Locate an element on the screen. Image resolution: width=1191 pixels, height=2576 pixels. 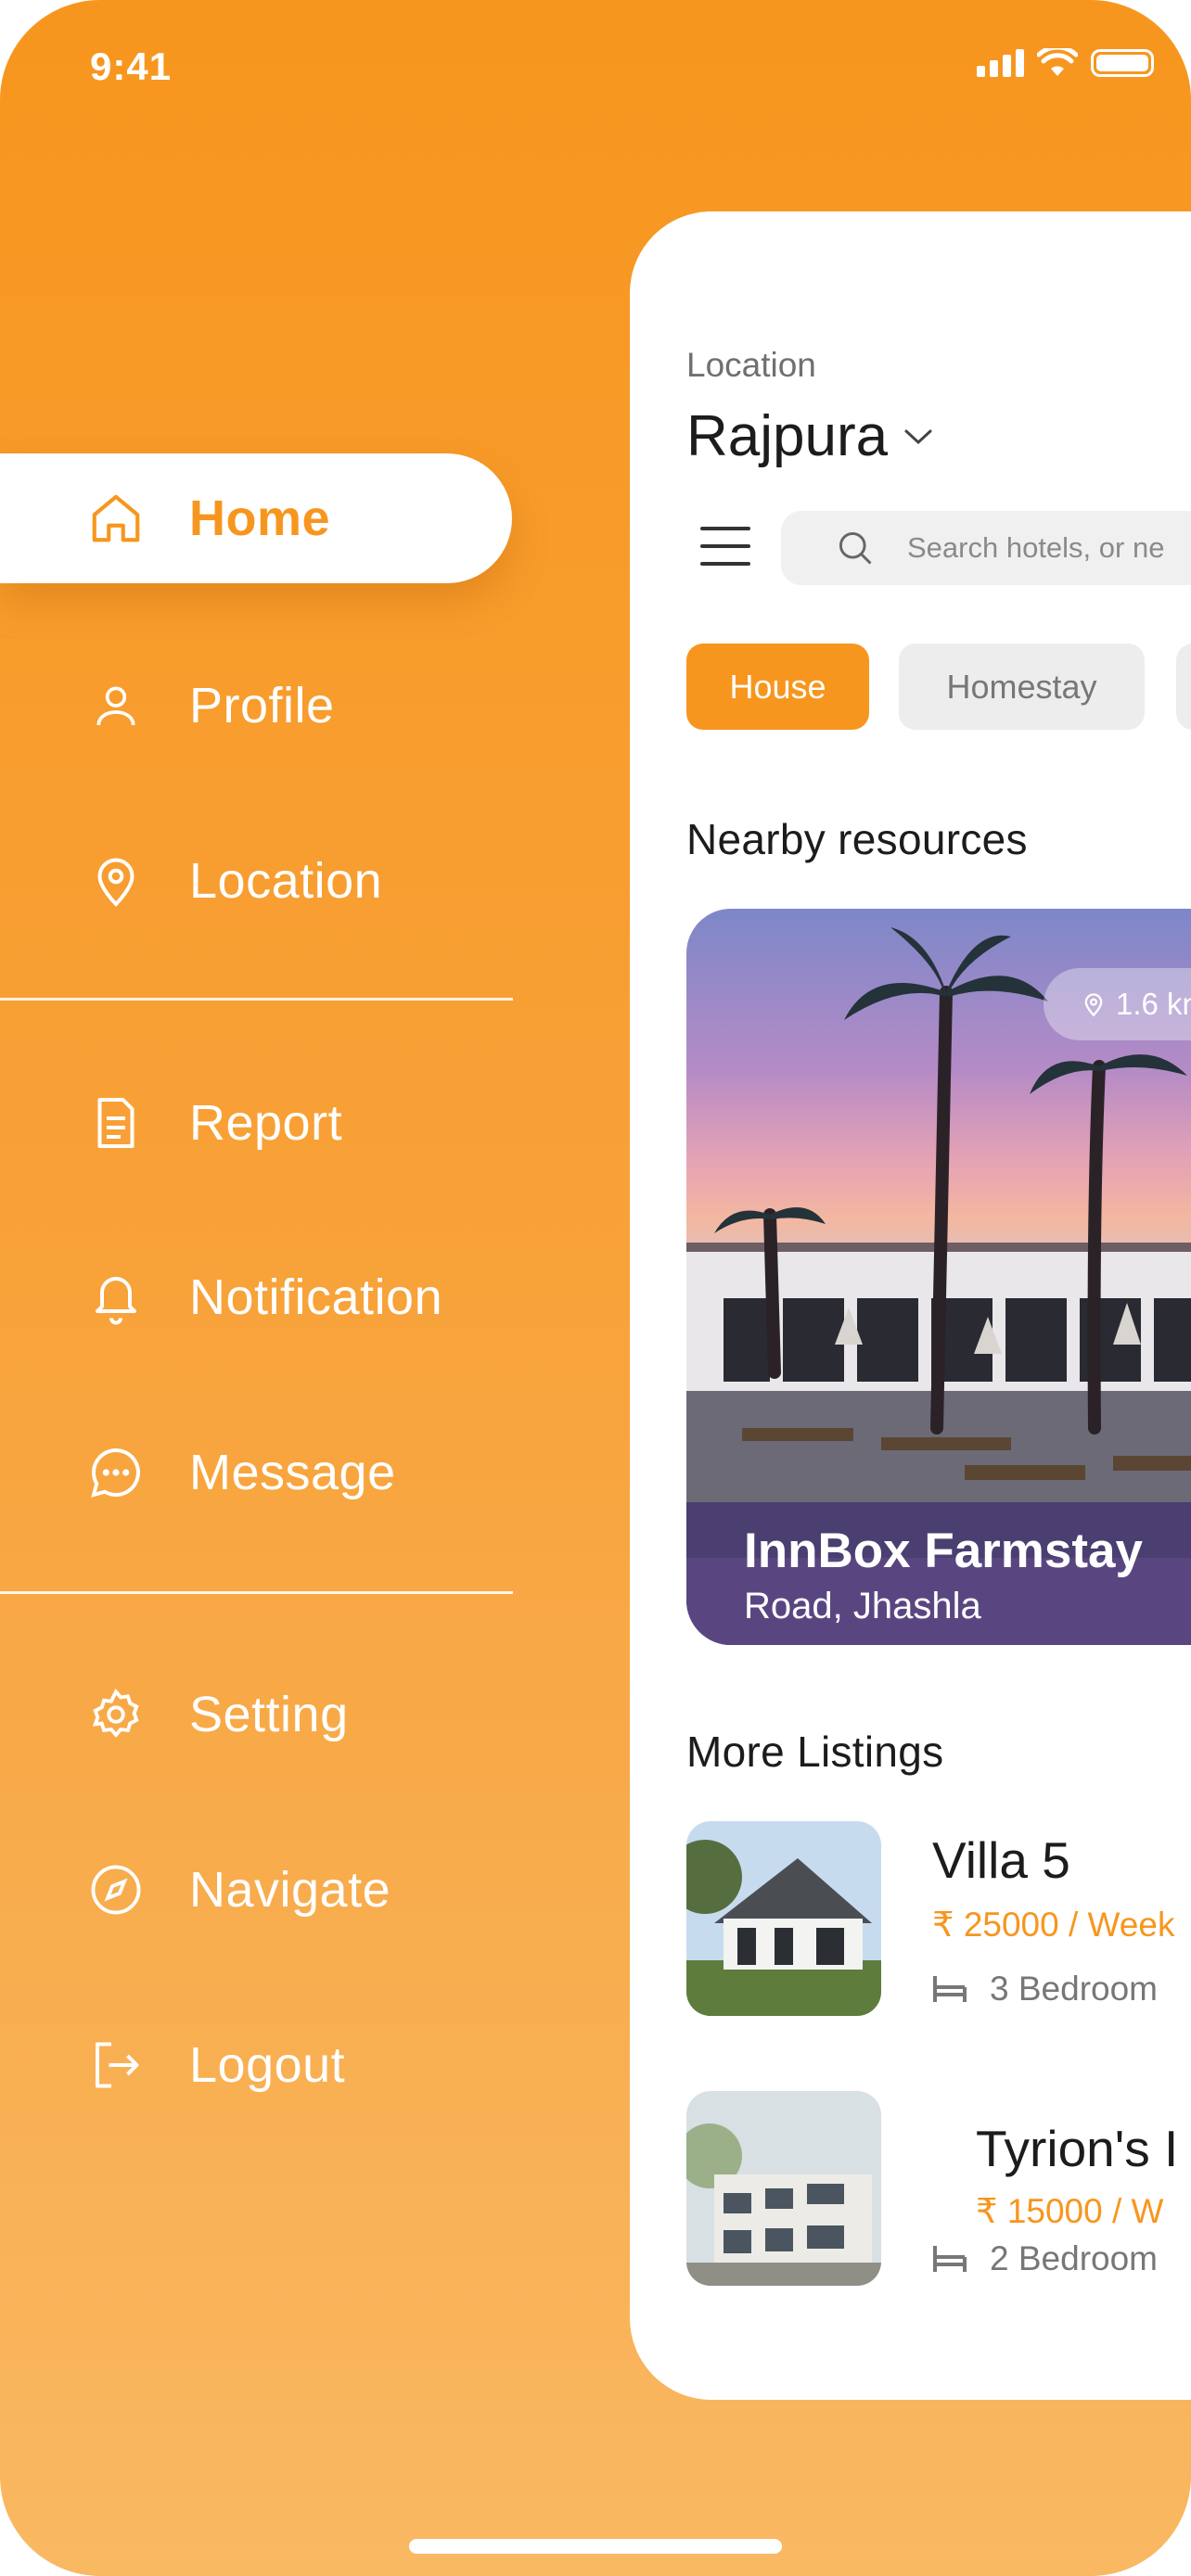
menu-label: Report is located at coordinates (266, 1123).